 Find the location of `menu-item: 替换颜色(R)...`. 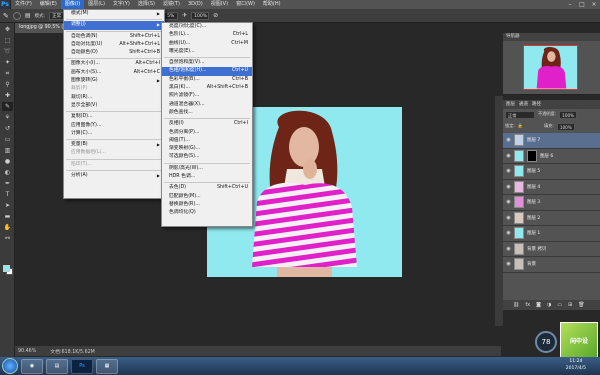

menu-item: 替换颜色(R)... is located at coordinates (207, 205).